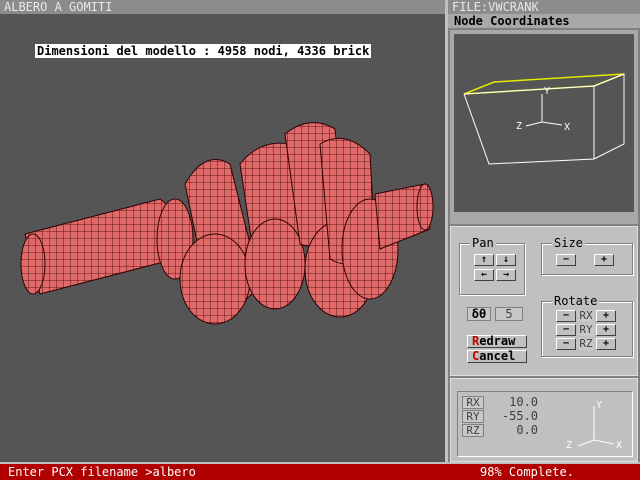 The height and width of the screenshot is (480, 640). I want to click on node-coordinates-header: Node Coordinates, so click(544, 21).